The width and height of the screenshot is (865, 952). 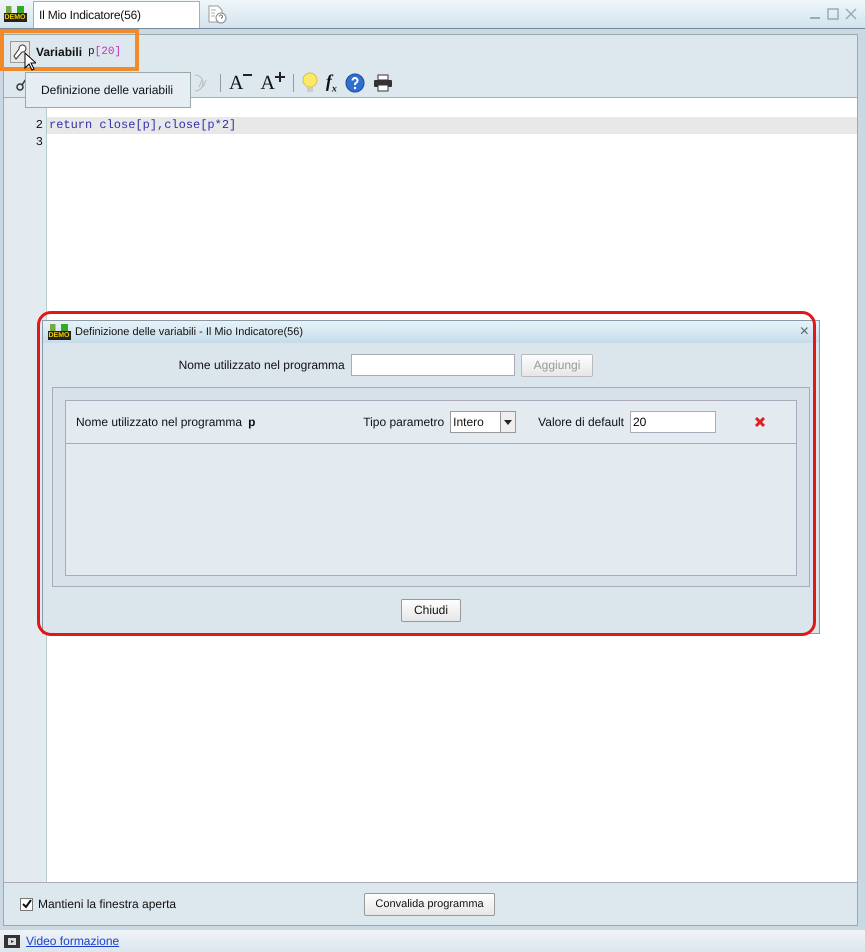 I want to click on close-button: ×, so click(x=804, y=332).